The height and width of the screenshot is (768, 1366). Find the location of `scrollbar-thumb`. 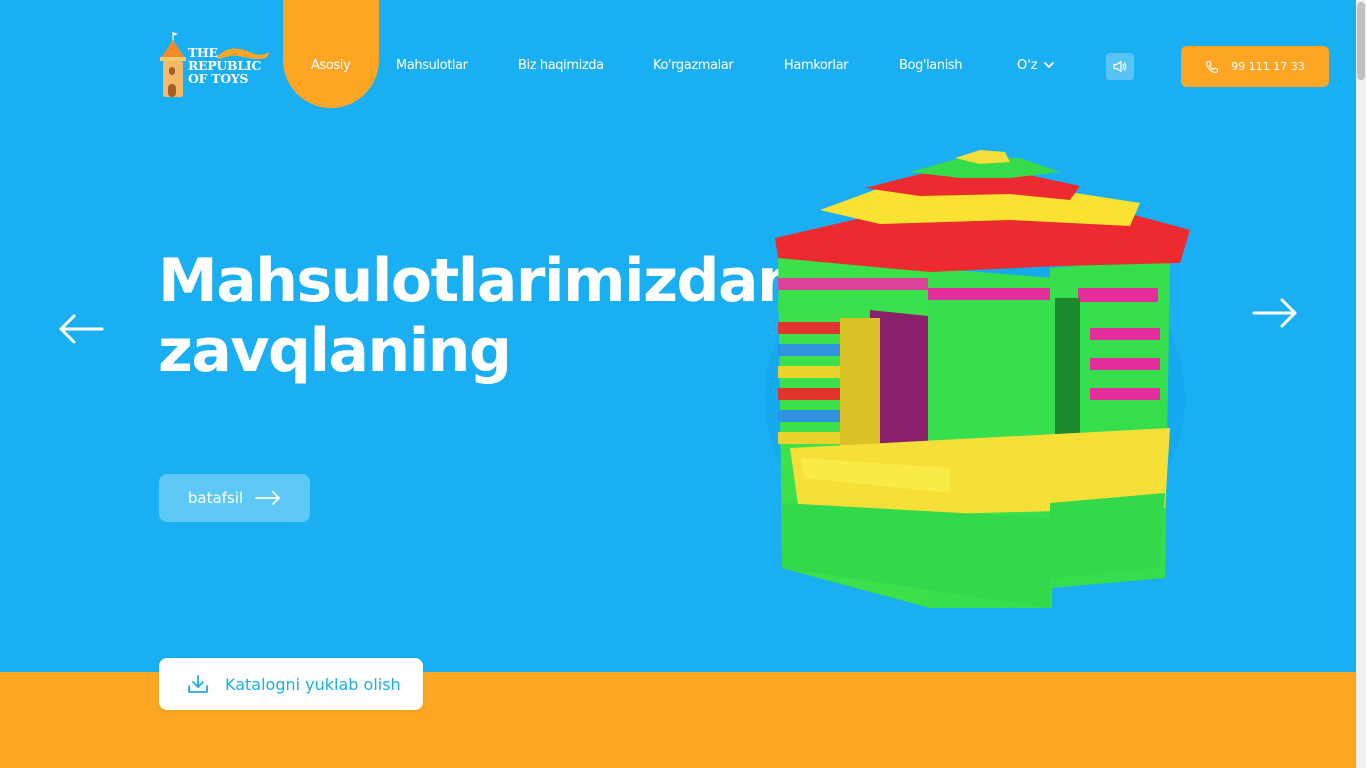

scrollbar-thumb is located at coordinates (1361, 41).